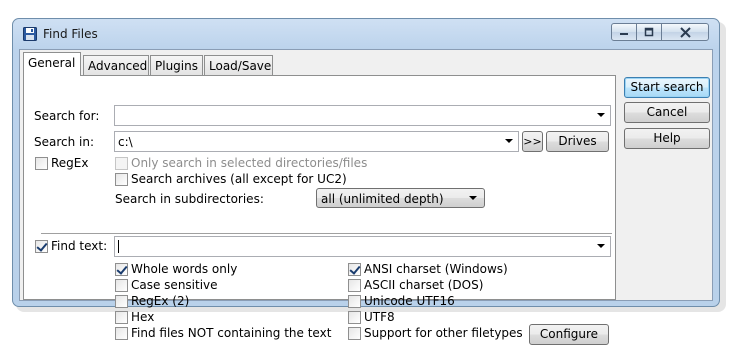 The width and height of the screenshot is (743, 345). I want to click on whole-words-checkbox, so click(121, 269).